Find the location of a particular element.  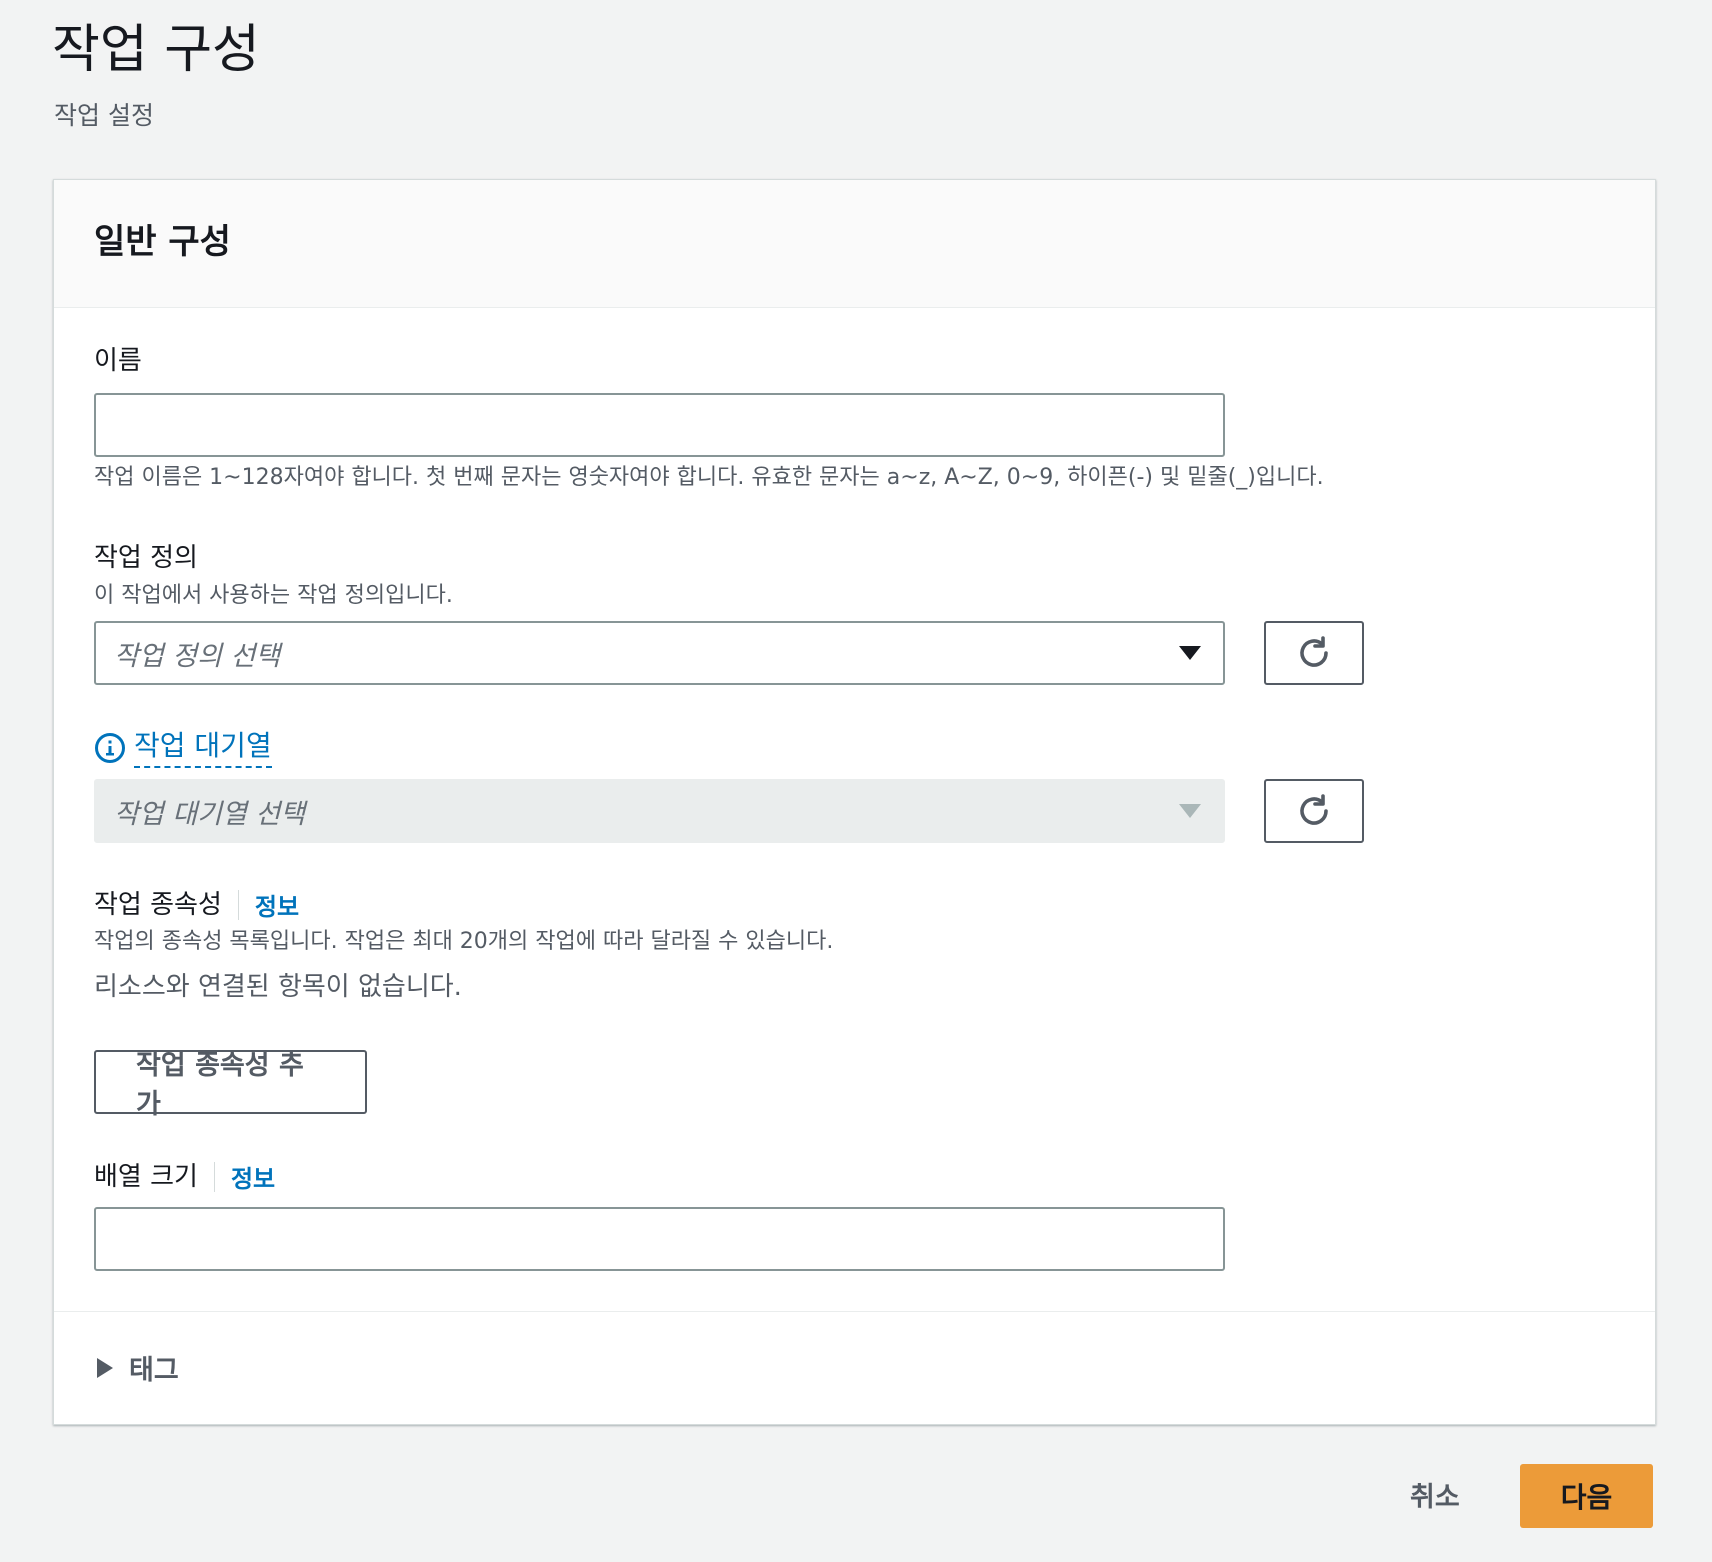

job-queue-label-row: 작업 대기열 is located at coordinates (183, 748).